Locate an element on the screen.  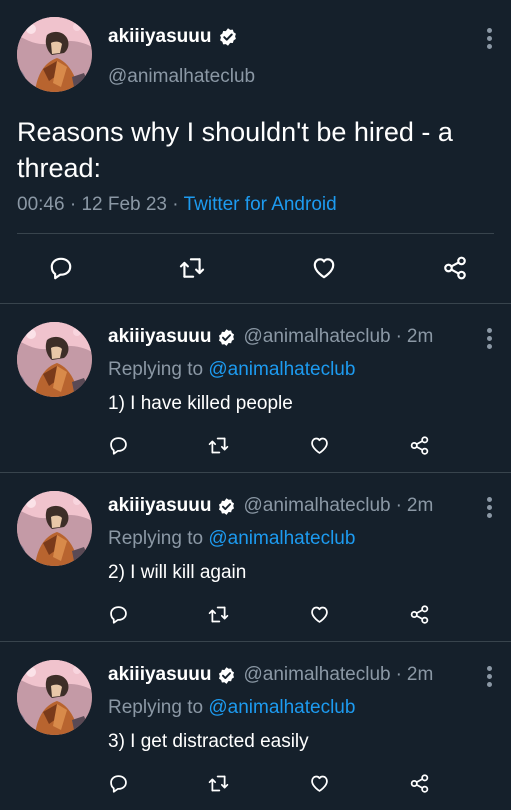
tweet-meta: 00:46 · 12 Feb 23 · Twitter for Android is located at coordinates (177, 205).